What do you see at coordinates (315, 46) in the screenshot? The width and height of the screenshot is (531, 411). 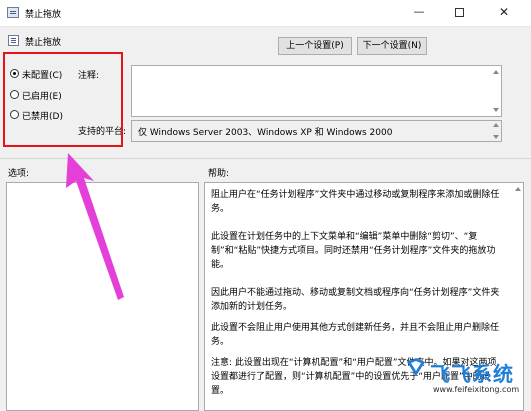 I see `previous-setting-button: 上一个设置(P)` at bounding box center [315, 46].